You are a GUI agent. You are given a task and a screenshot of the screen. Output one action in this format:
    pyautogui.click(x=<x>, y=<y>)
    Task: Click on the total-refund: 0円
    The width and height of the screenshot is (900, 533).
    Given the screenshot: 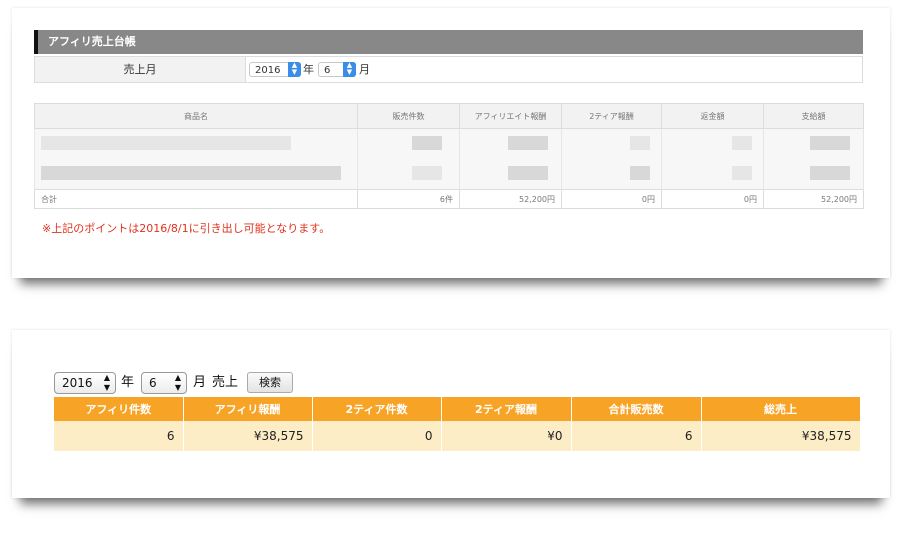 What is the action you would take?
    pyautogui.click(x=712, y=199)
    